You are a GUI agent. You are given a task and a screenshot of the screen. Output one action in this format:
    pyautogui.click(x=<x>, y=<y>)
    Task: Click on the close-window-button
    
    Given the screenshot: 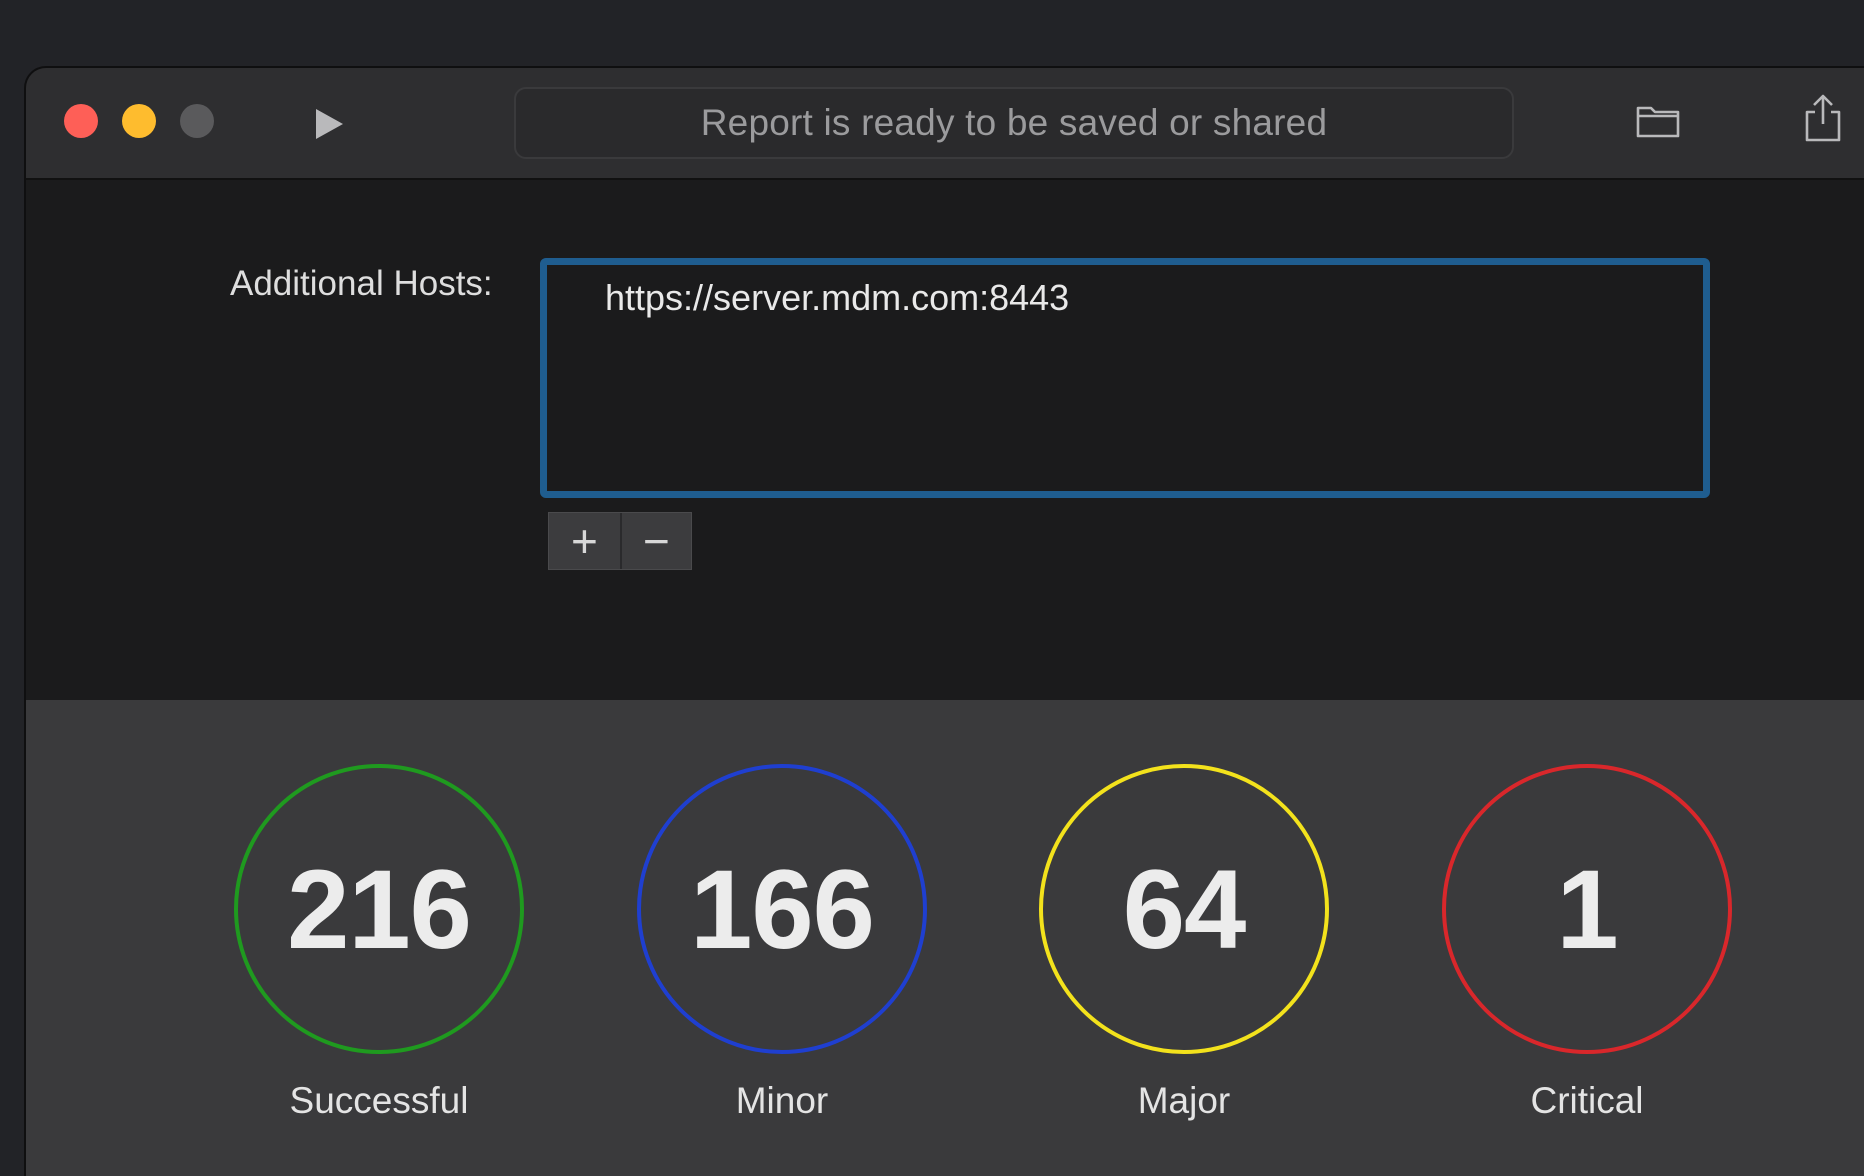 What is the action you would take?
    pyautogui.click(x=81, y=121)
    